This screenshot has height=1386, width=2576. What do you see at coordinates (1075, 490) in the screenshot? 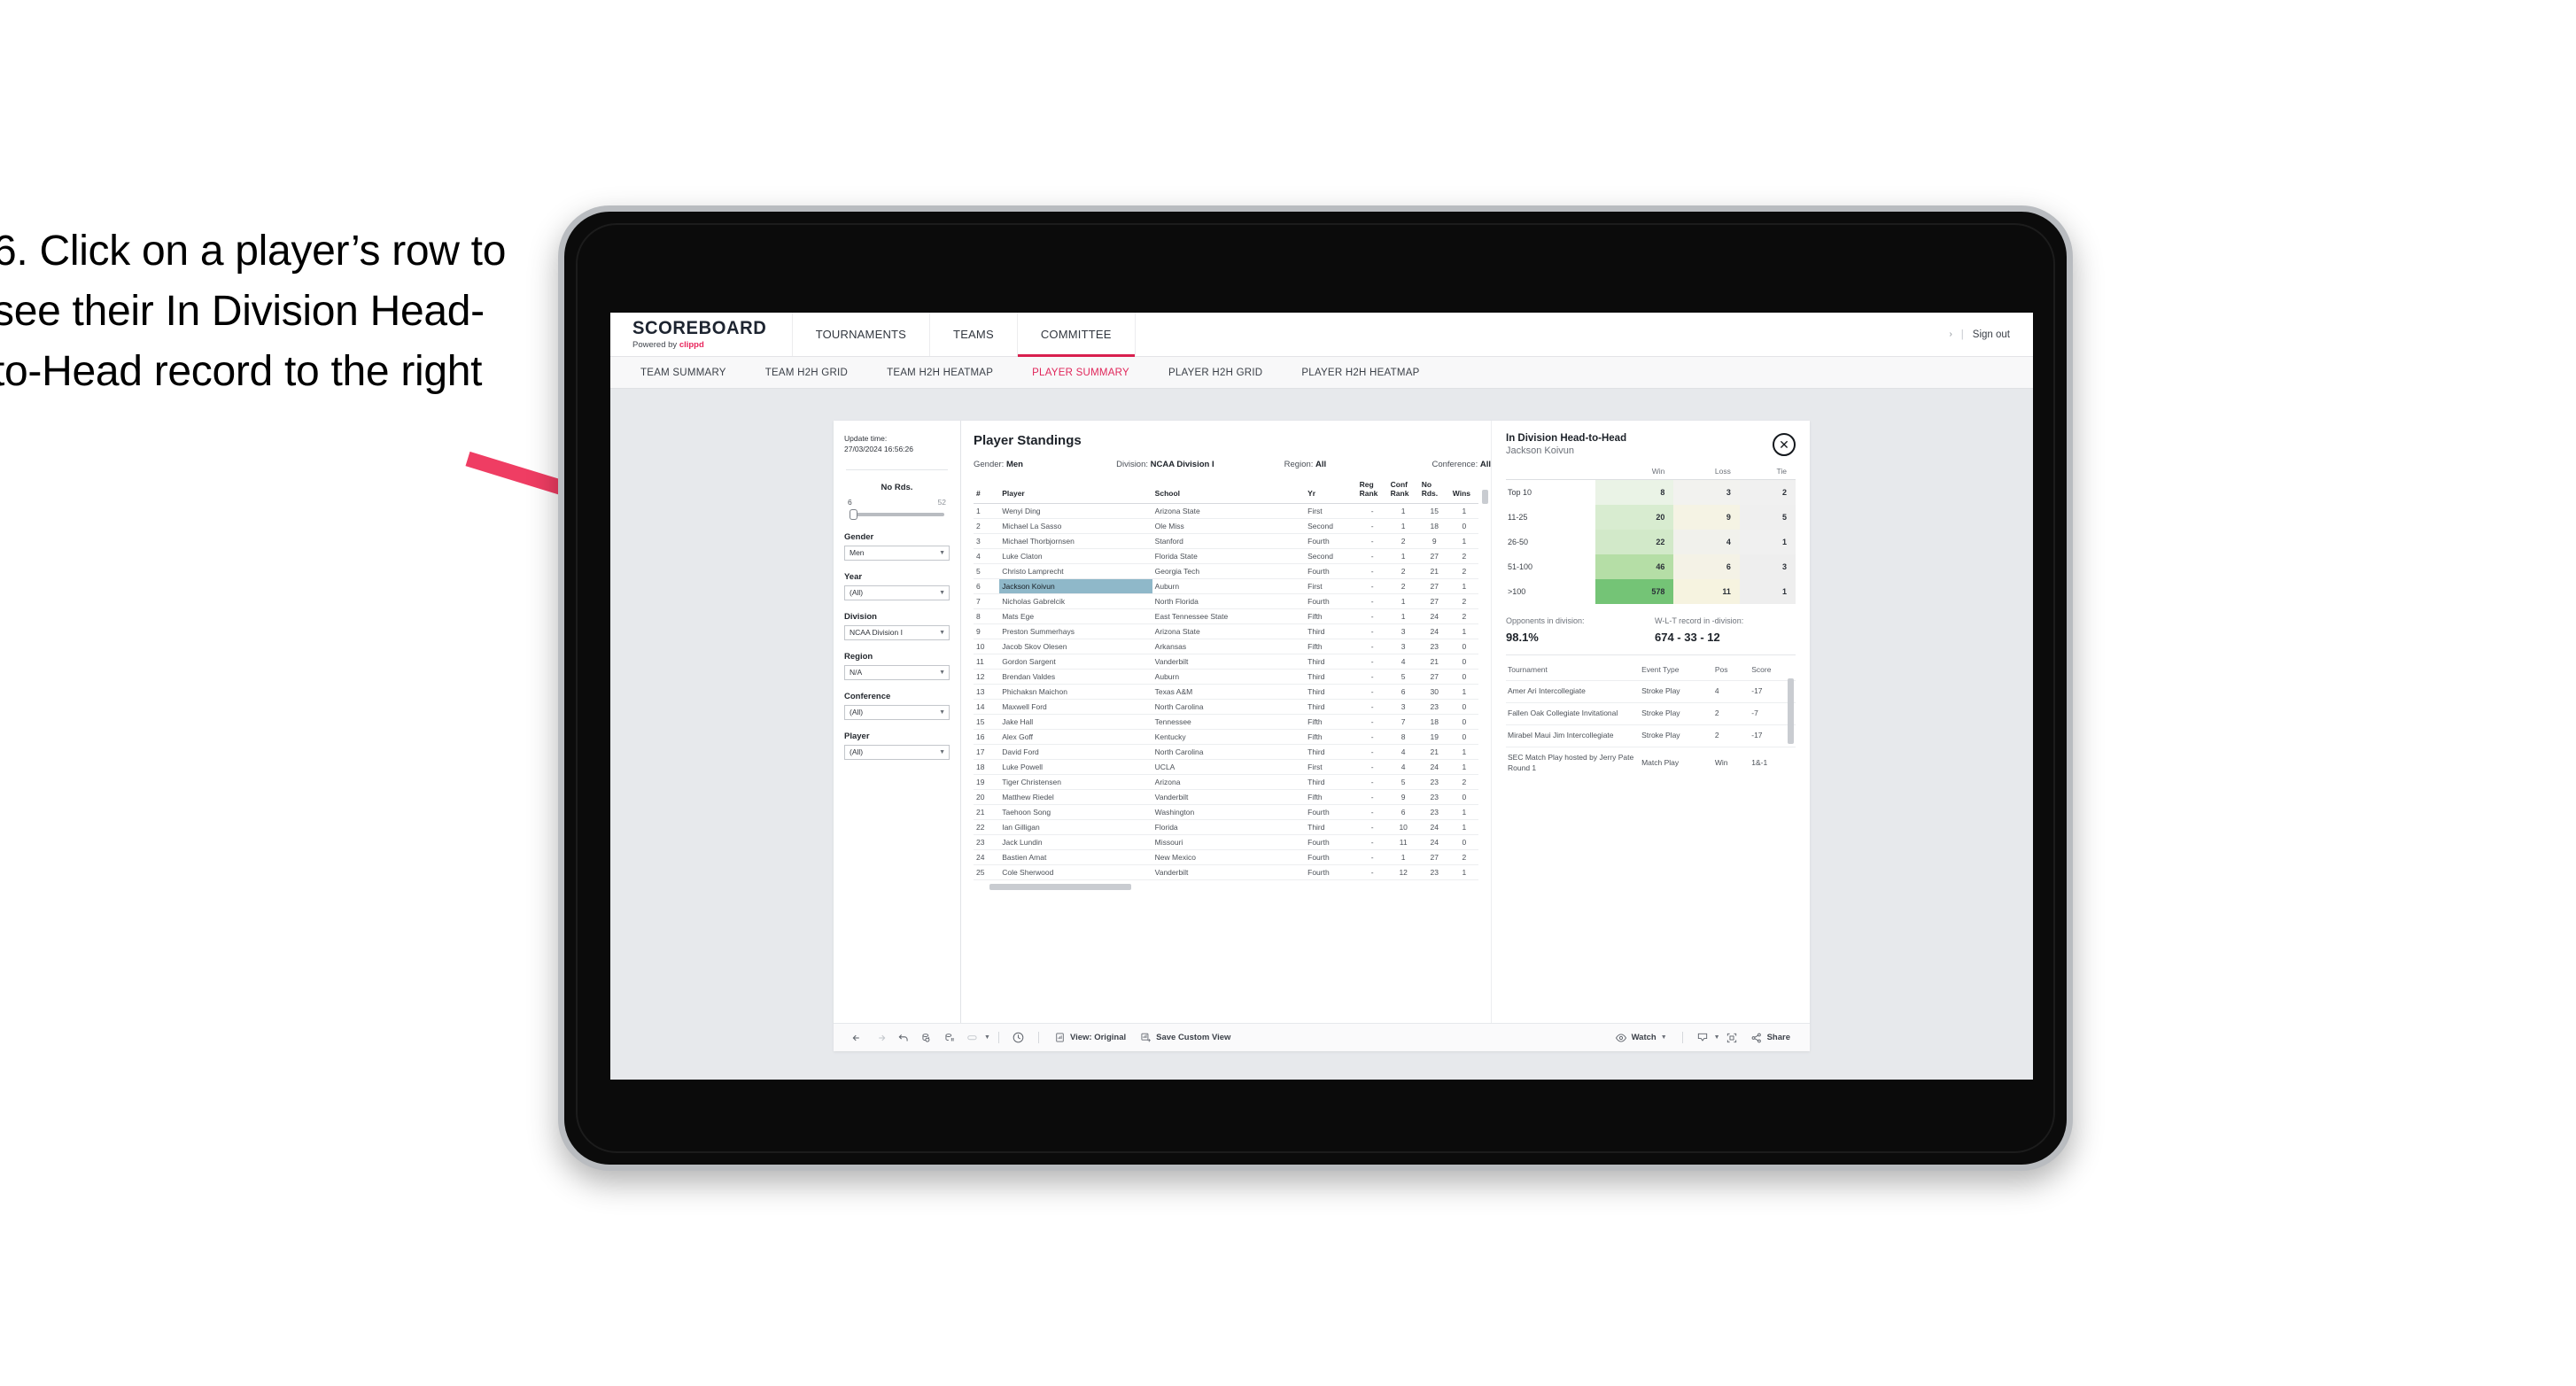
I see `col-player: Player` at bounding box center [1075, 490].